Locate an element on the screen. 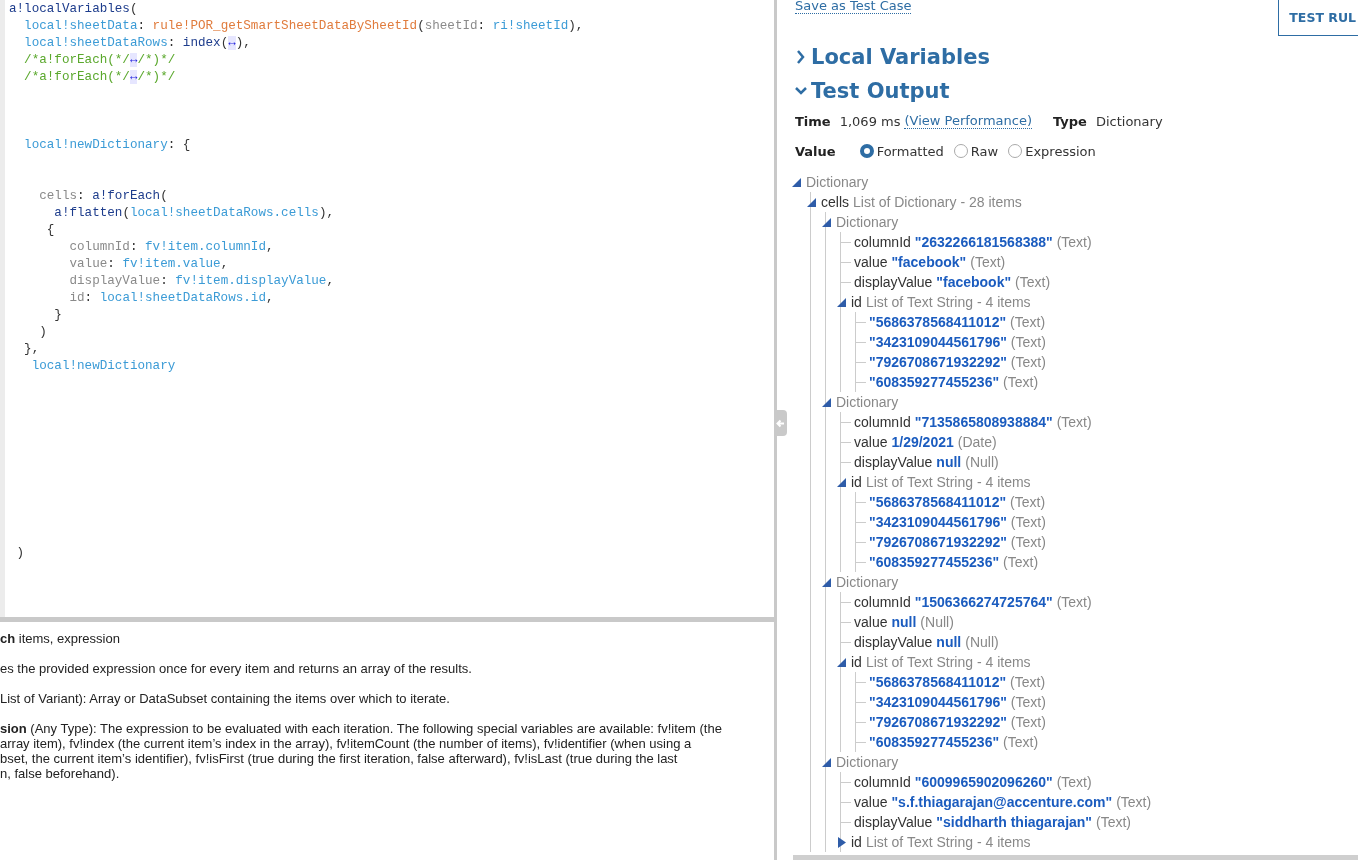 The width and height of the screenshot is (1358, 860). test-rule-button: TEST RUL is located at coordinates (1318, 18).